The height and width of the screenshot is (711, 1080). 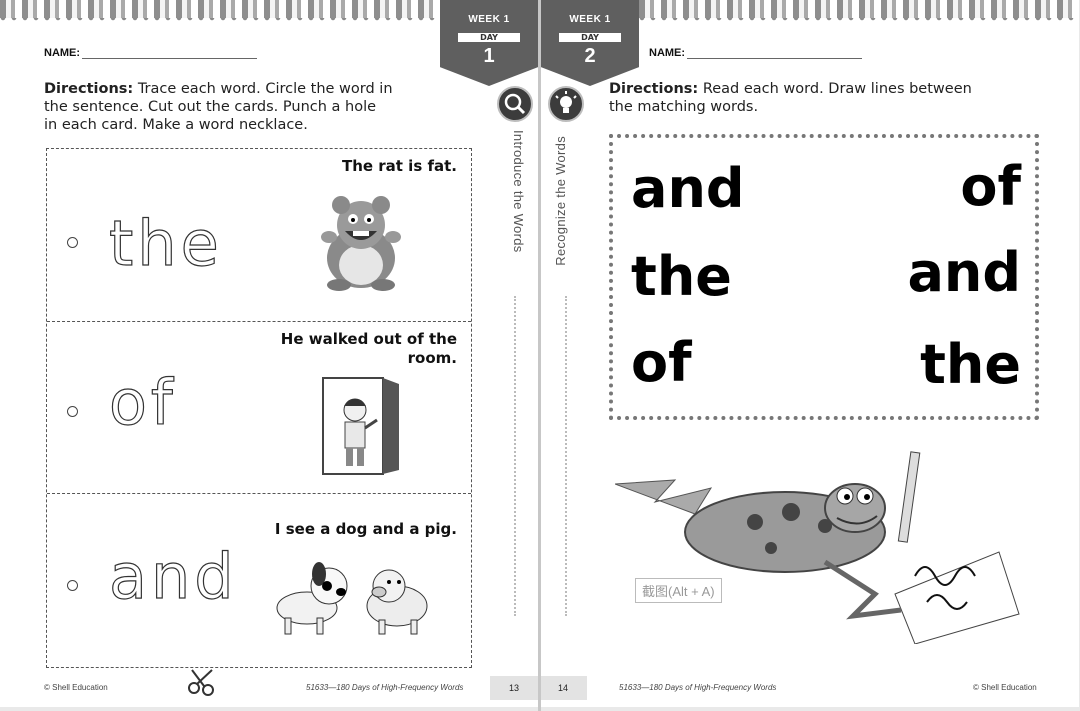 What do you see at coordinates (514, 688) in the screenshot?
I see `page-number: 13` at bounding box center [514, 688].